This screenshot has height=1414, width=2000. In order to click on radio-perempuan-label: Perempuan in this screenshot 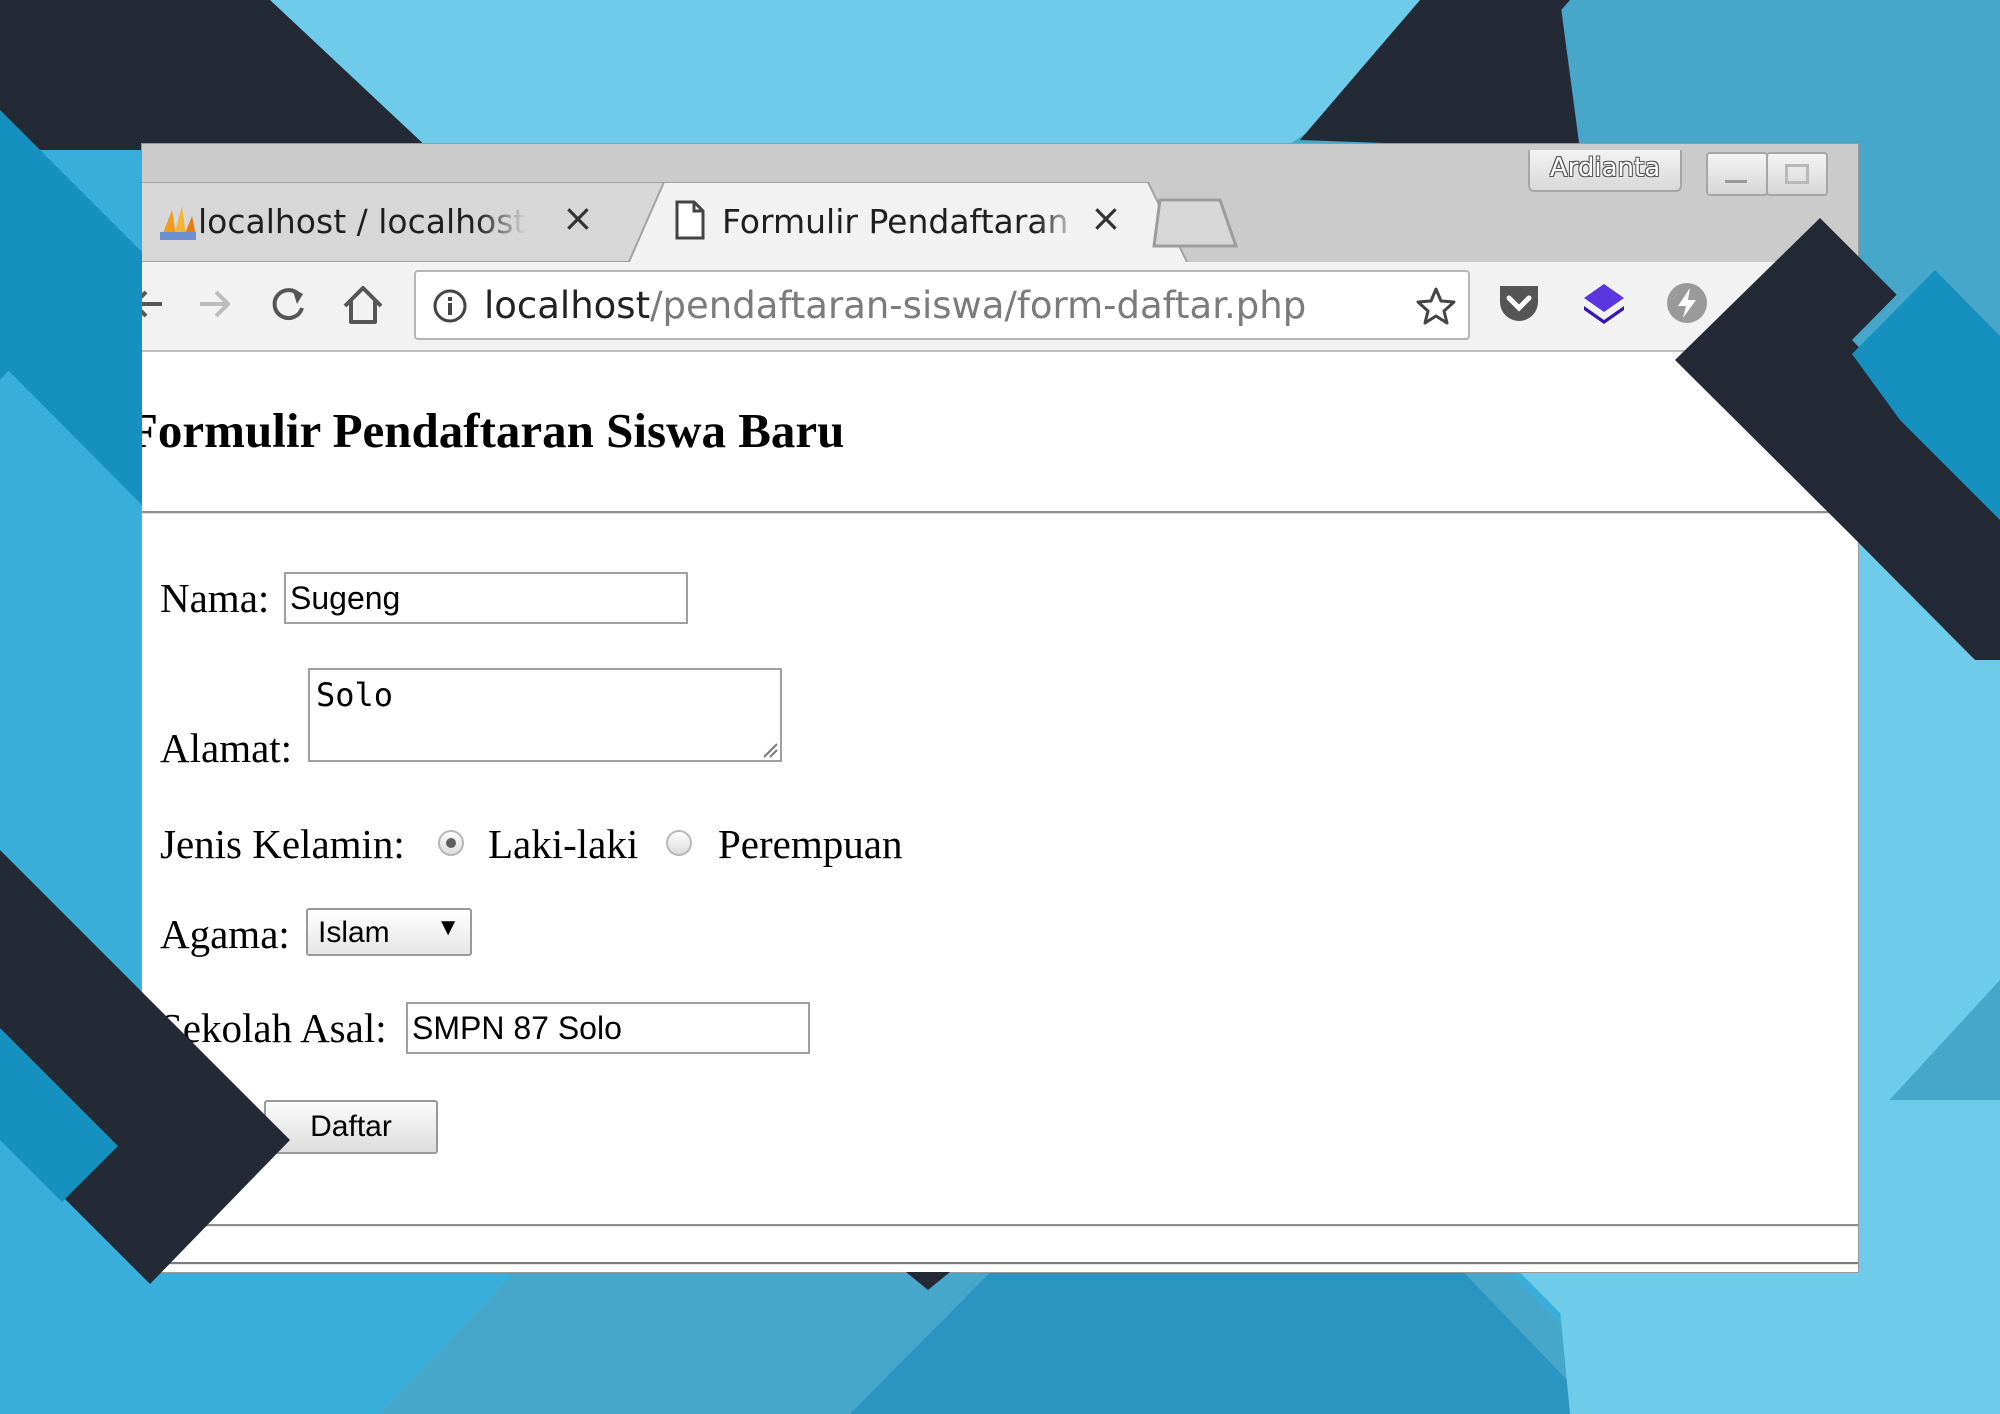, I will do `click(810, 844)`.